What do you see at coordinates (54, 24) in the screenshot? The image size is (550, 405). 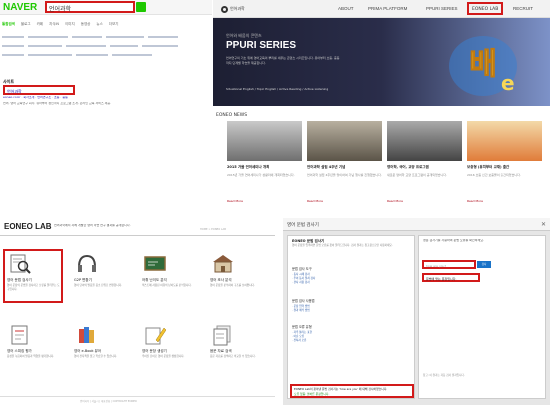 I see `tab-kin: 지식iN` at bounding box center [54, 24].